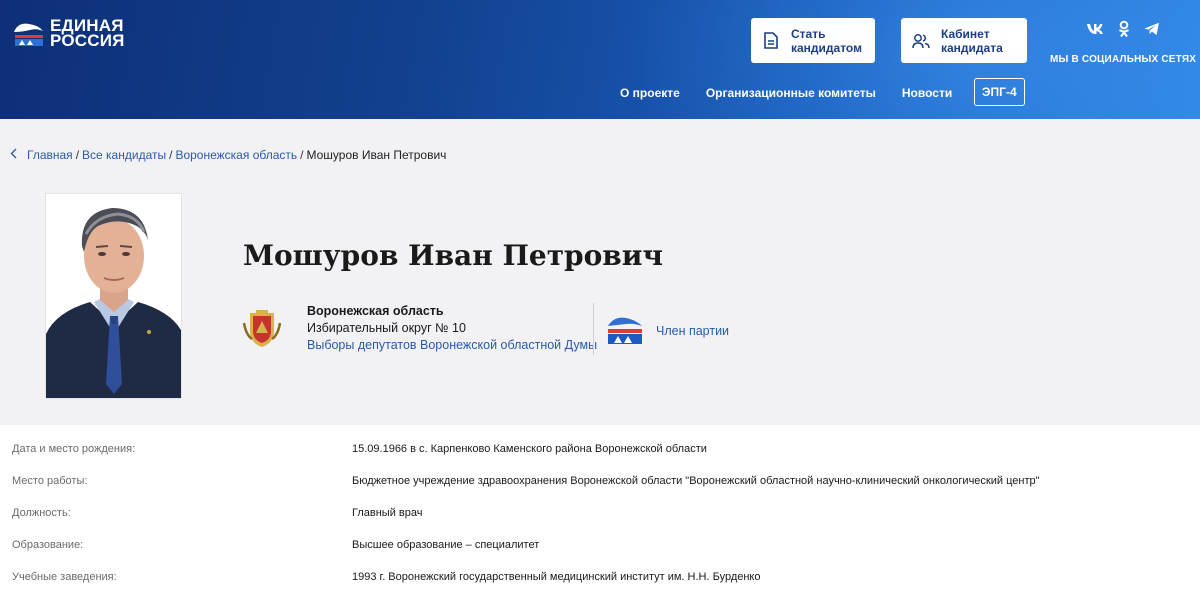  Describe the element at coordinates (375, 311) in the screenshot. I see `region-name: Воронежская область` at that location.